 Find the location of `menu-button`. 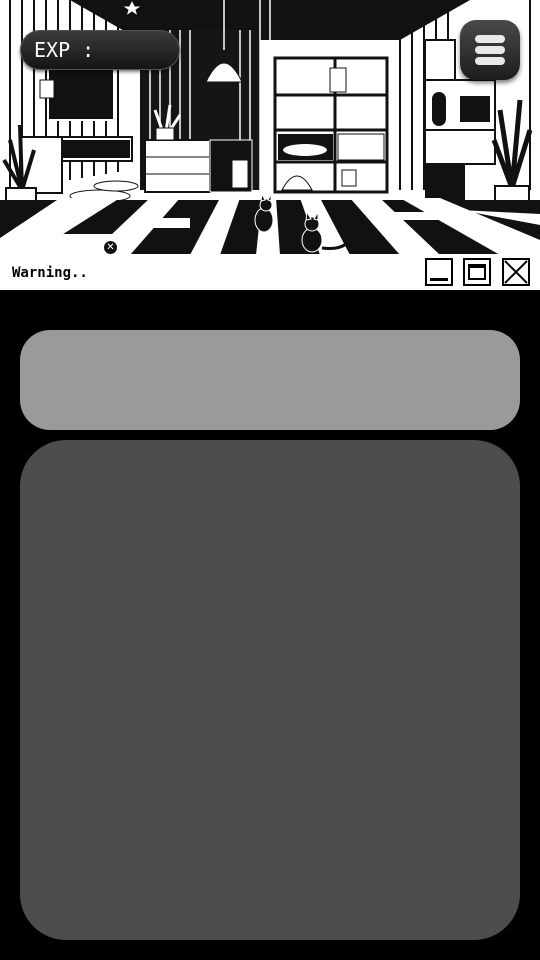

menu-button is located at coordinates (490, 50).